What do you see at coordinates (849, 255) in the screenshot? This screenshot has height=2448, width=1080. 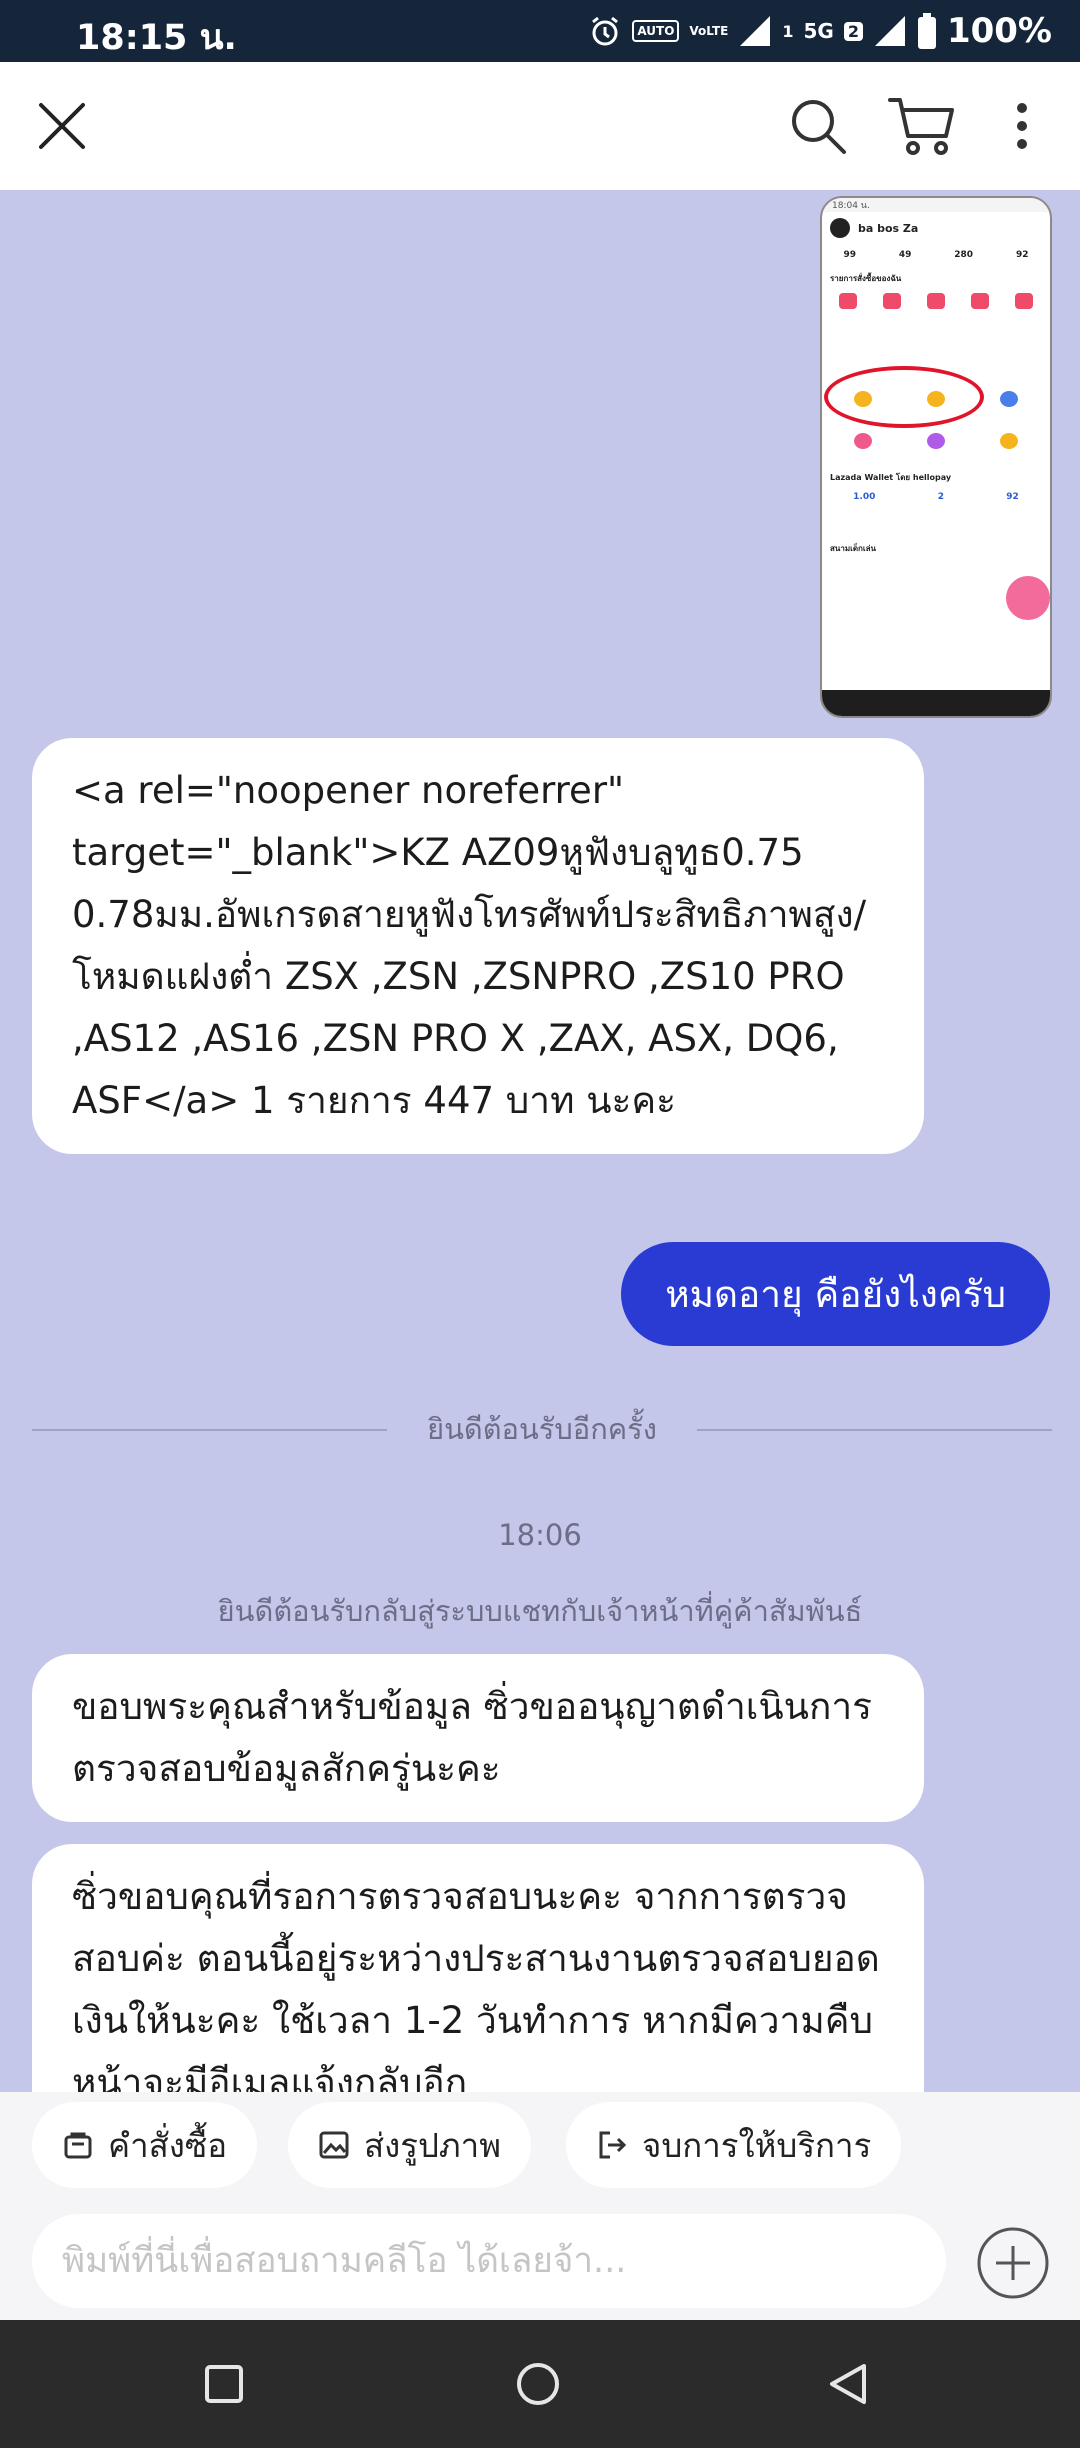 I see `thumb-stat: 99` at bounding box center [849, 255].